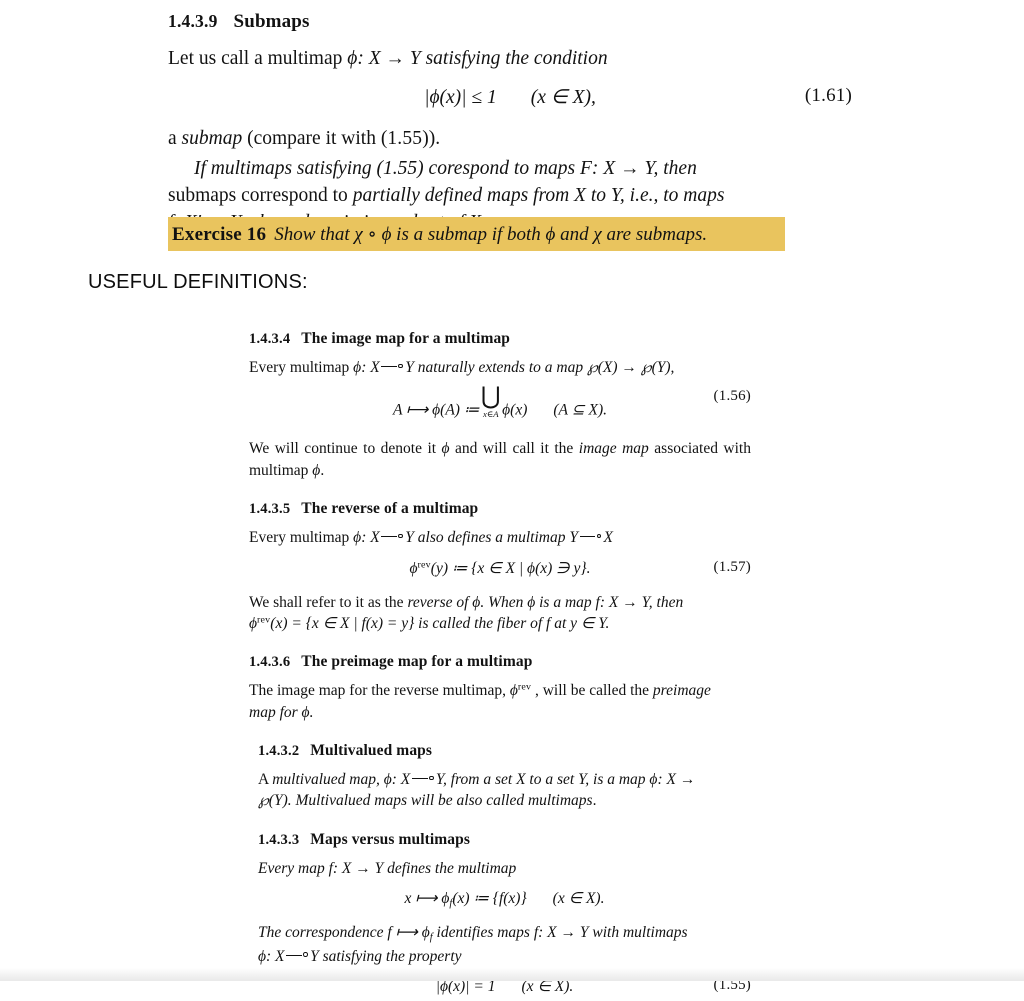 The width and height of the screenshot is (1024, 1001). I want to click on section-heading-1439: 1.4.3.9 Submaps, so click(510, 22).